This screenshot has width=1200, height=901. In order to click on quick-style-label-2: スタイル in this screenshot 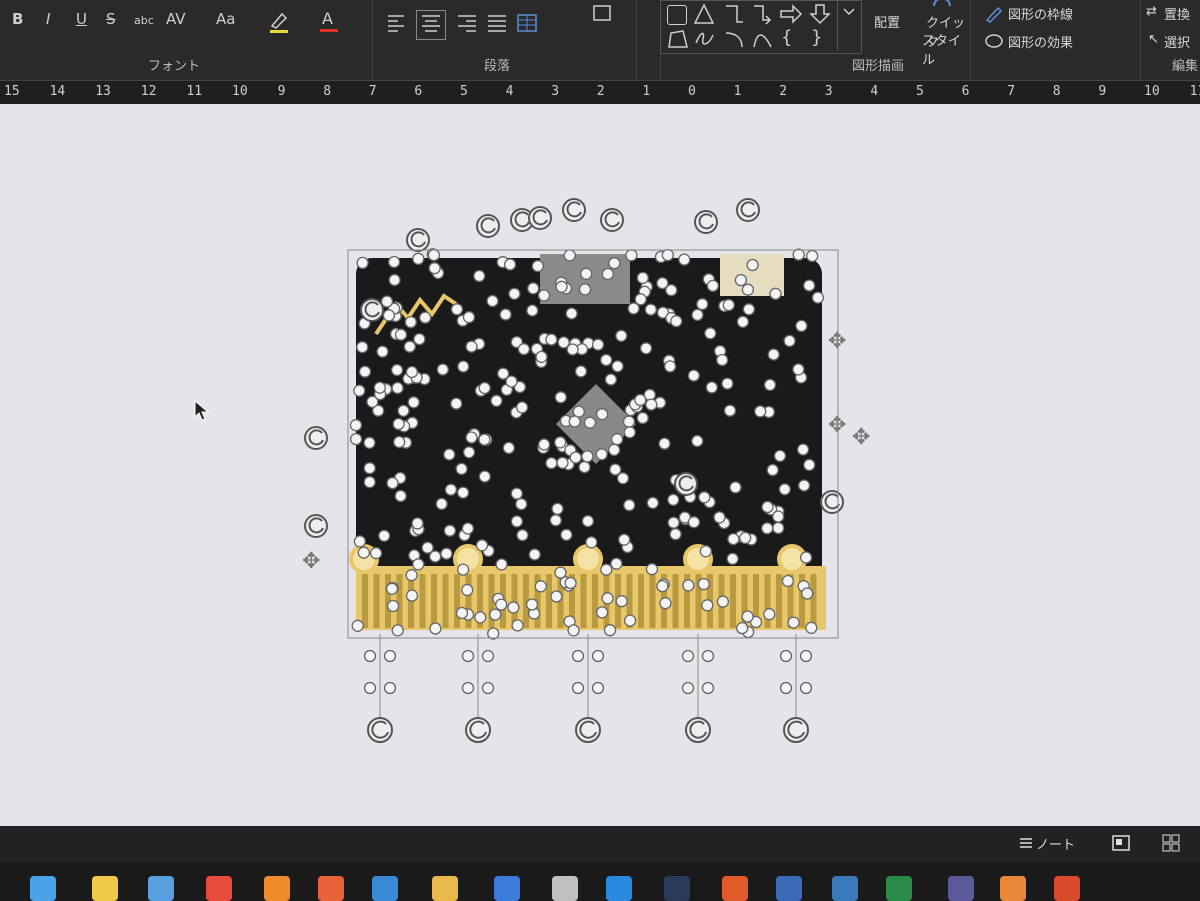, I will do `click(946, 49)`.